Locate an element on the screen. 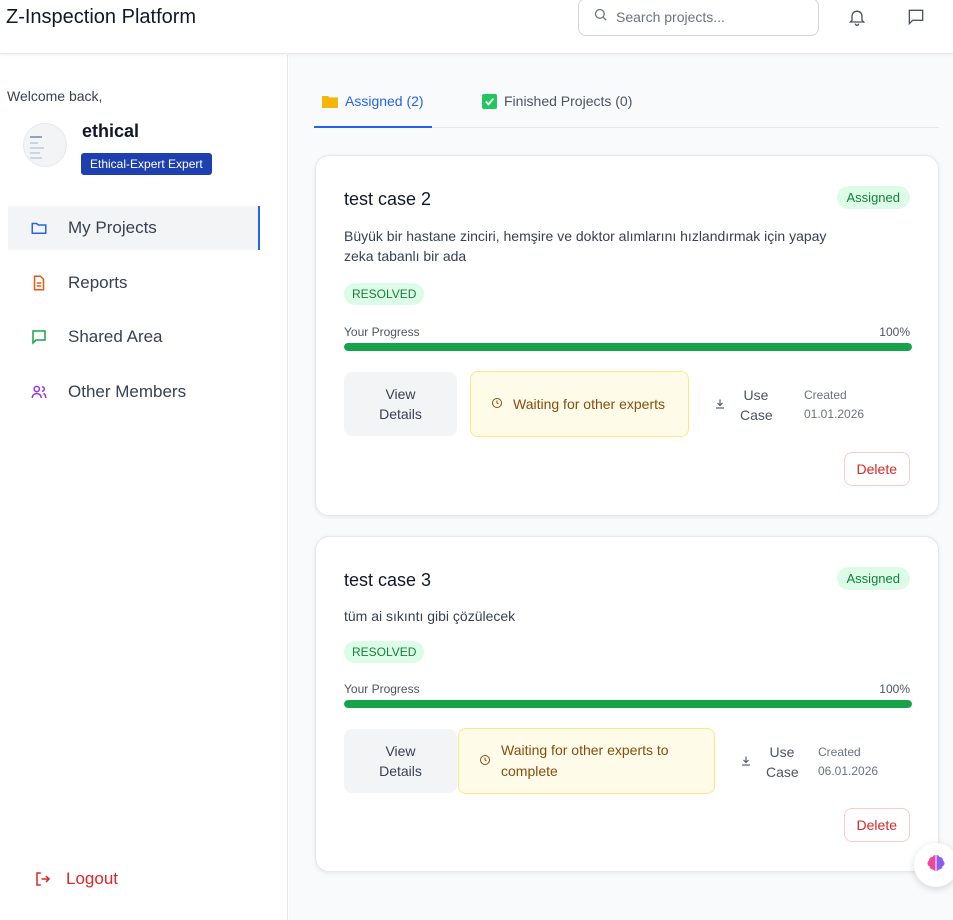 Image resolution: width=953 pixels, height=920 pixels. tab-finished-projects: Finished Projects (0) is located at coordinates (557, 110).